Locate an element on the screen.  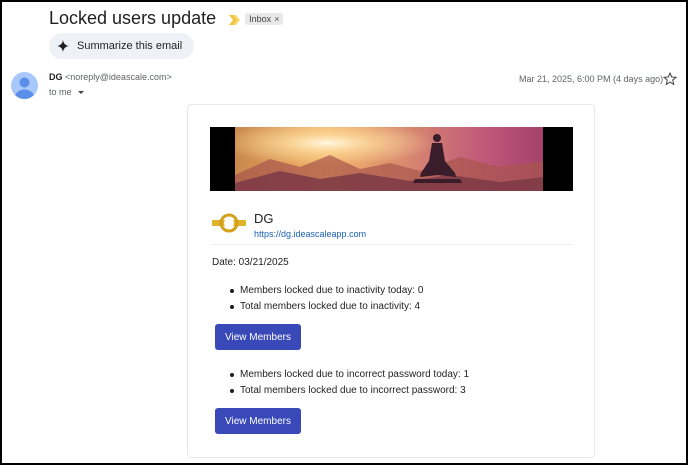
importance-marker-icon is located at coordinates (235, 19).